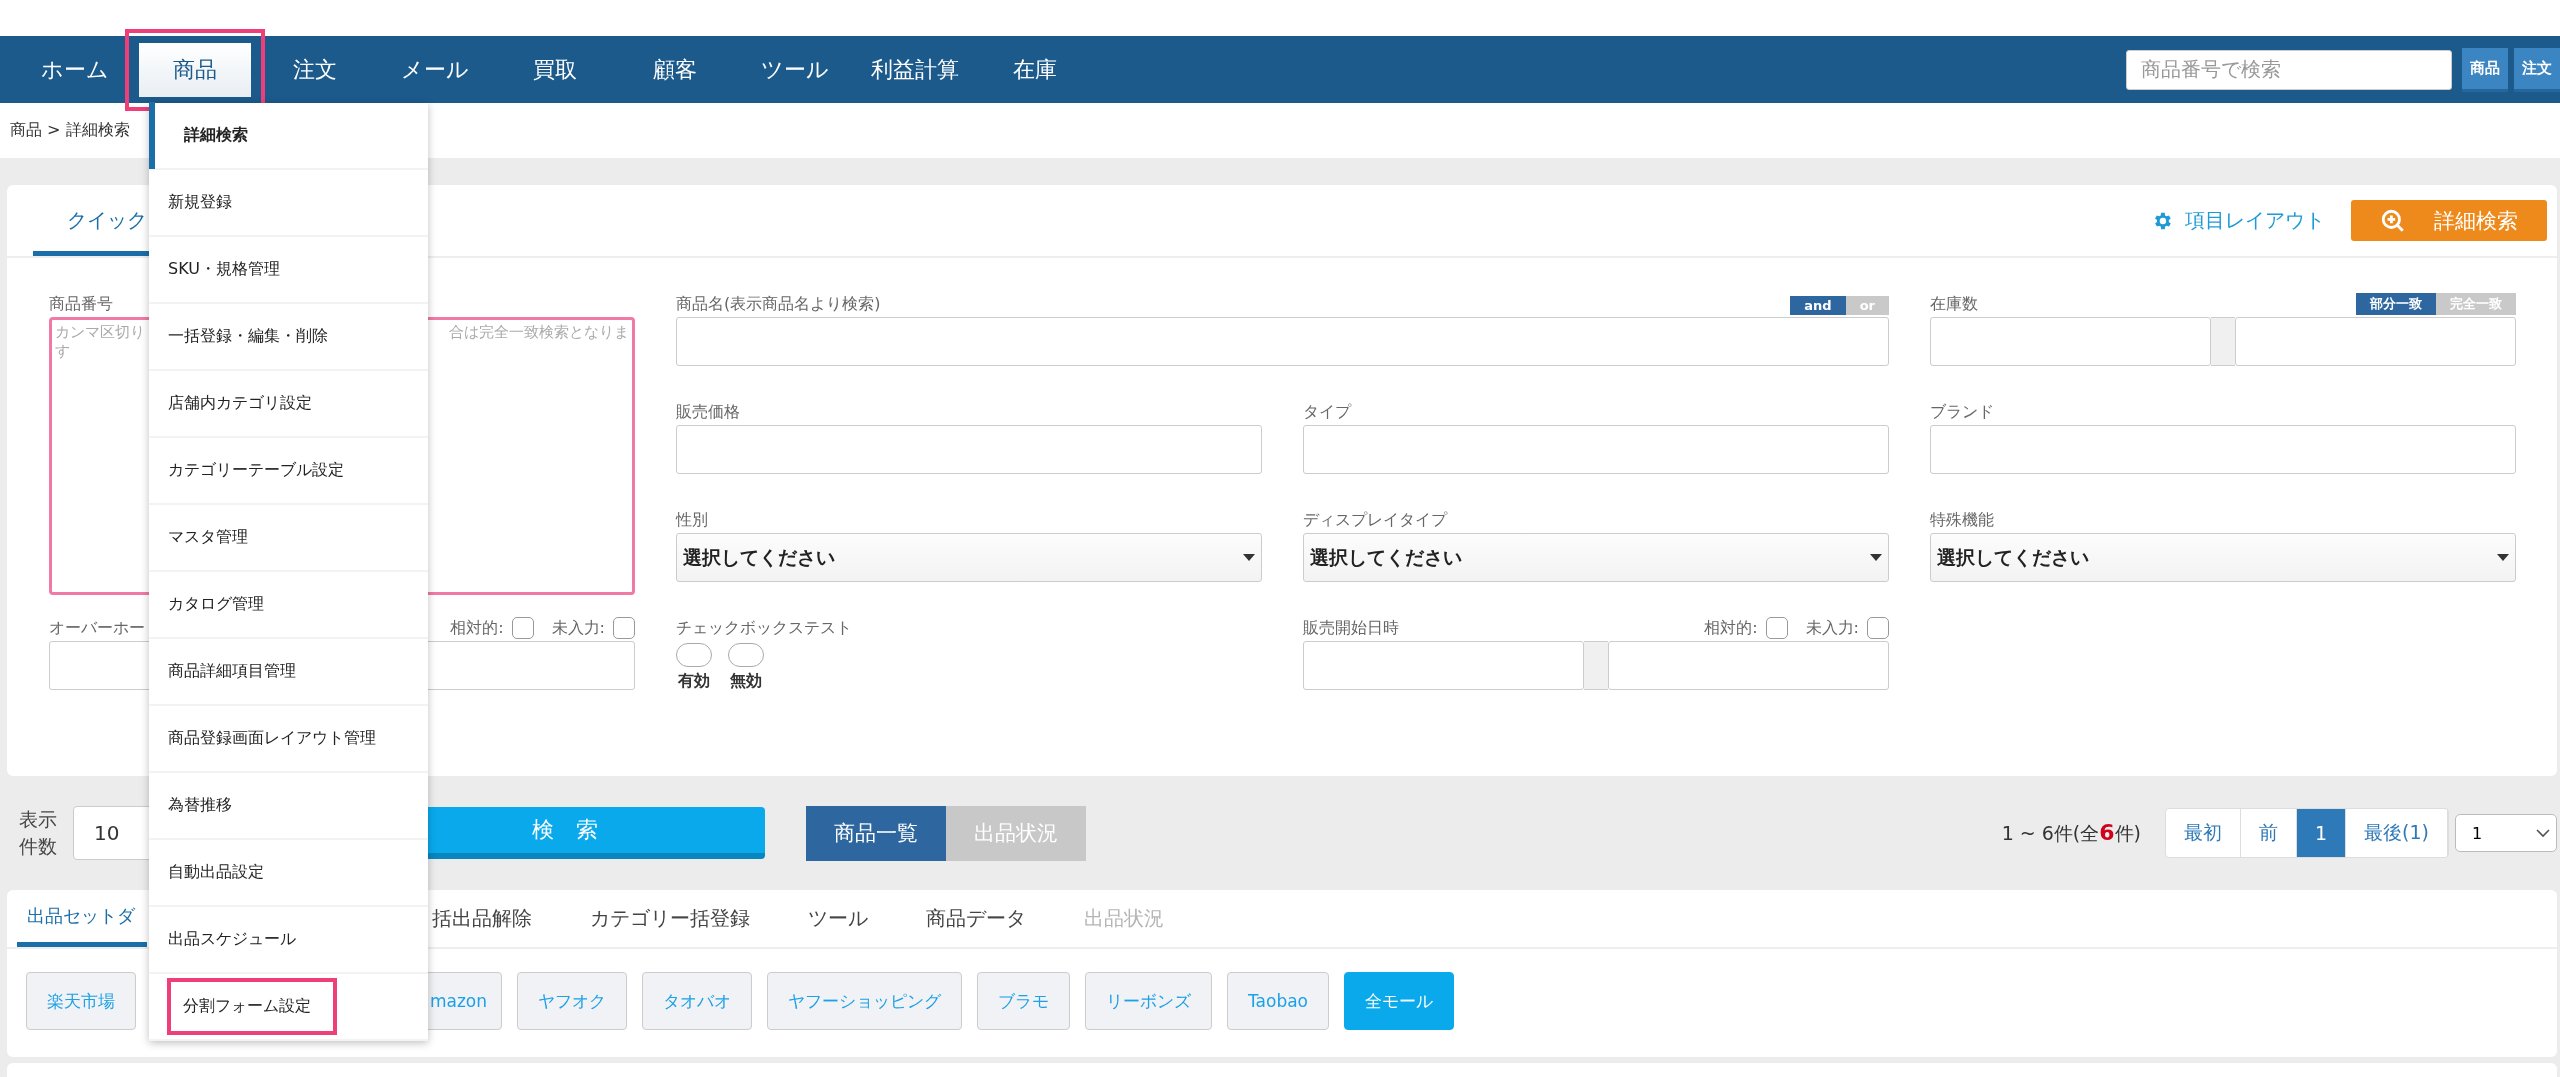  I want to click on field-label: ディスプレイタイプ, so click(1375, 520).